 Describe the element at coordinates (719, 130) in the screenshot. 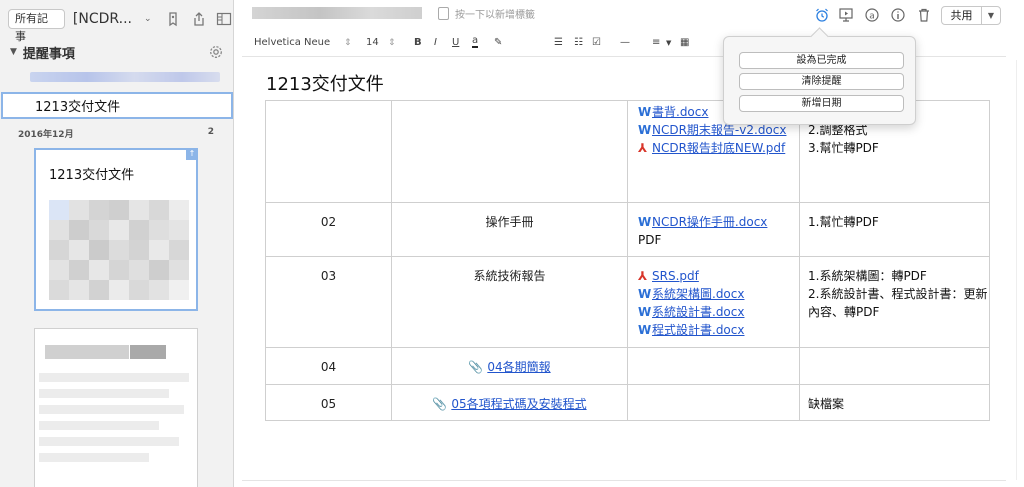

I see `file-name: NCDR期末報告-v2.docx` at that location.